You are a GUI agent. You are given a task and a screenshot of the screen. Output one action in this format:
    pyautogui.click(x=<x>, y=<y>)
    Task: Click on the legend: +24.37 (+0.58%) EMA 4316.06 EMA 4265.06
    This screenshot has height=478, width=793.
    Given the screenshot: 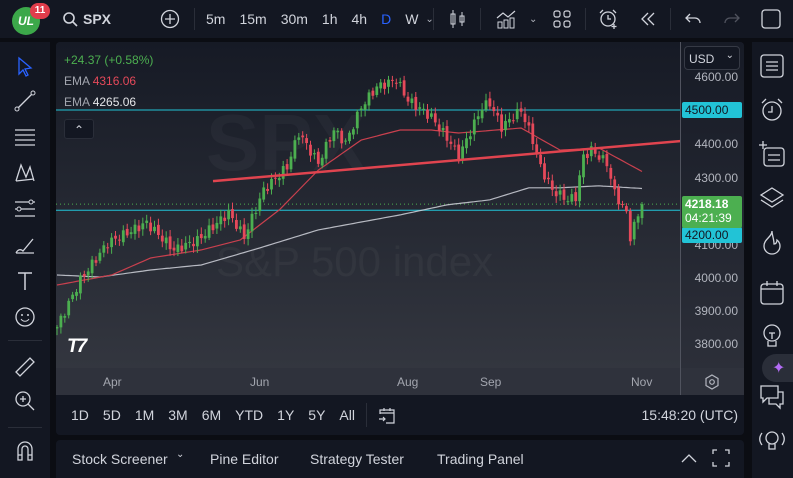 What is the action you would take?
    pyautogui.click(x=108, y=81)
    